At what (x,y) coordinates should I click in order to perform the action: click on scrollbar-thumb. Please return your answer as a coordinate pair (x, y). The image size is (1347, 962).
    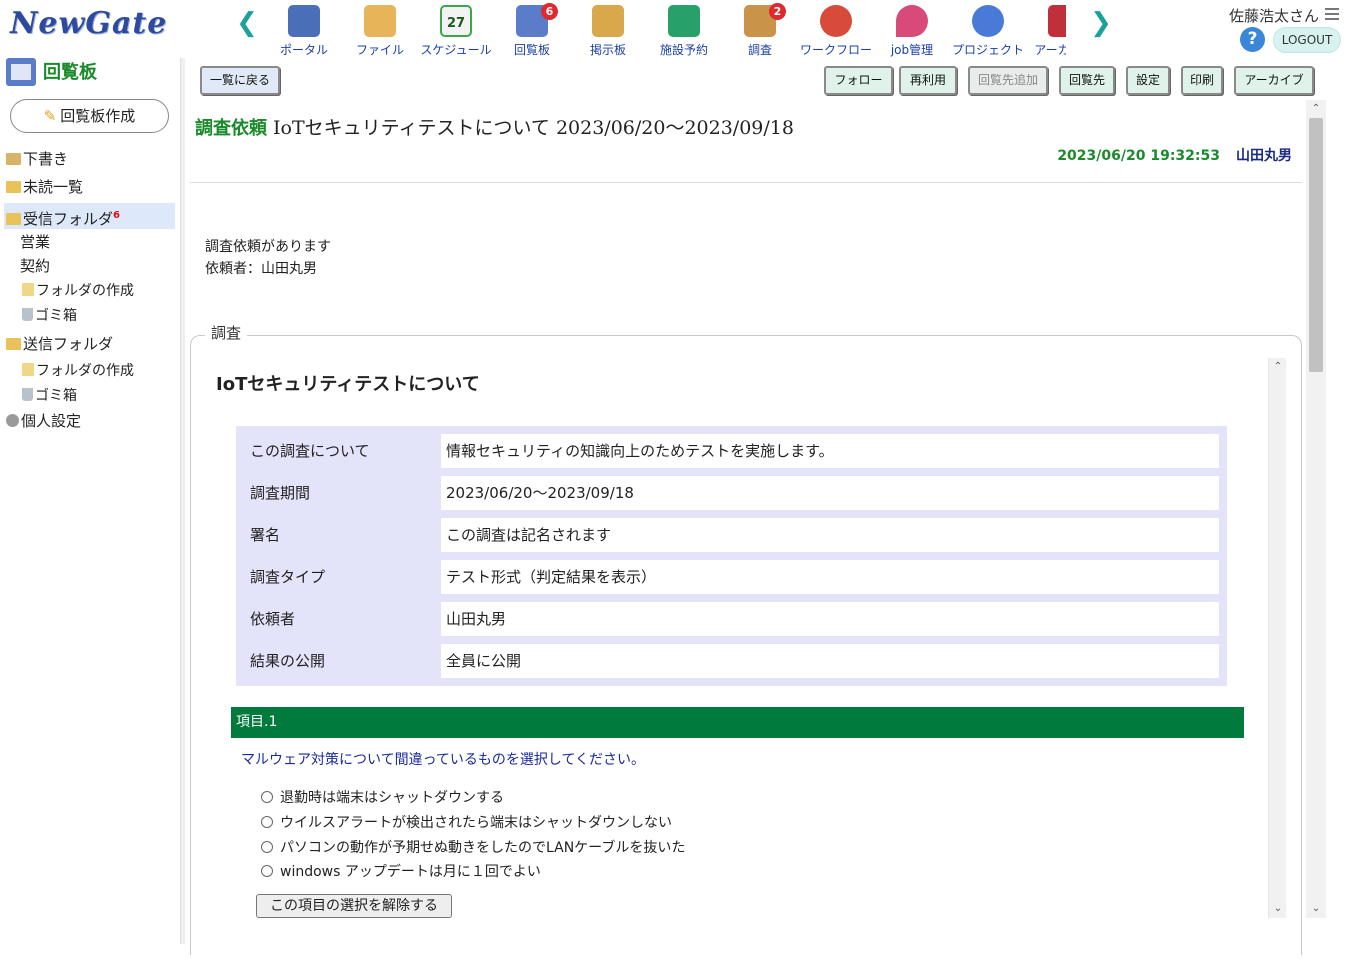
    Looking at the image, I should click on (1316, 245).